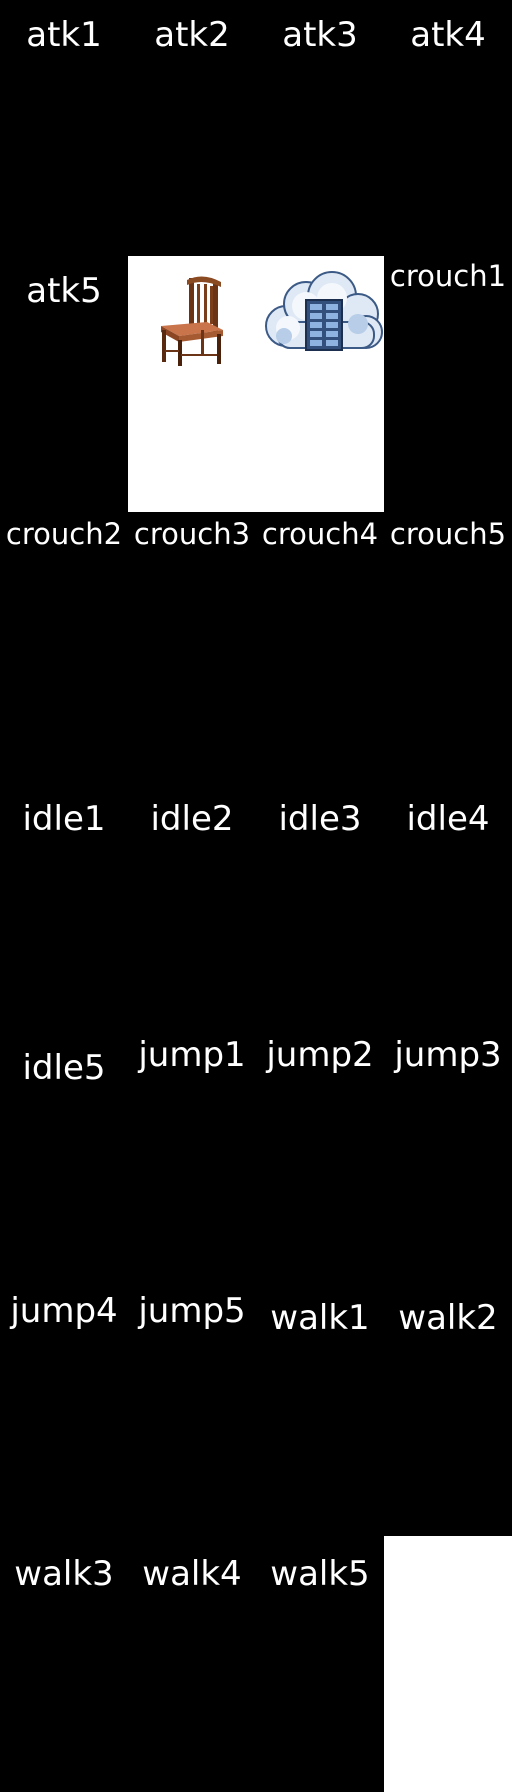 This screenshot has height=1792, width=512. I want to click on frame-walk4: walk4, so click(192, 1664).